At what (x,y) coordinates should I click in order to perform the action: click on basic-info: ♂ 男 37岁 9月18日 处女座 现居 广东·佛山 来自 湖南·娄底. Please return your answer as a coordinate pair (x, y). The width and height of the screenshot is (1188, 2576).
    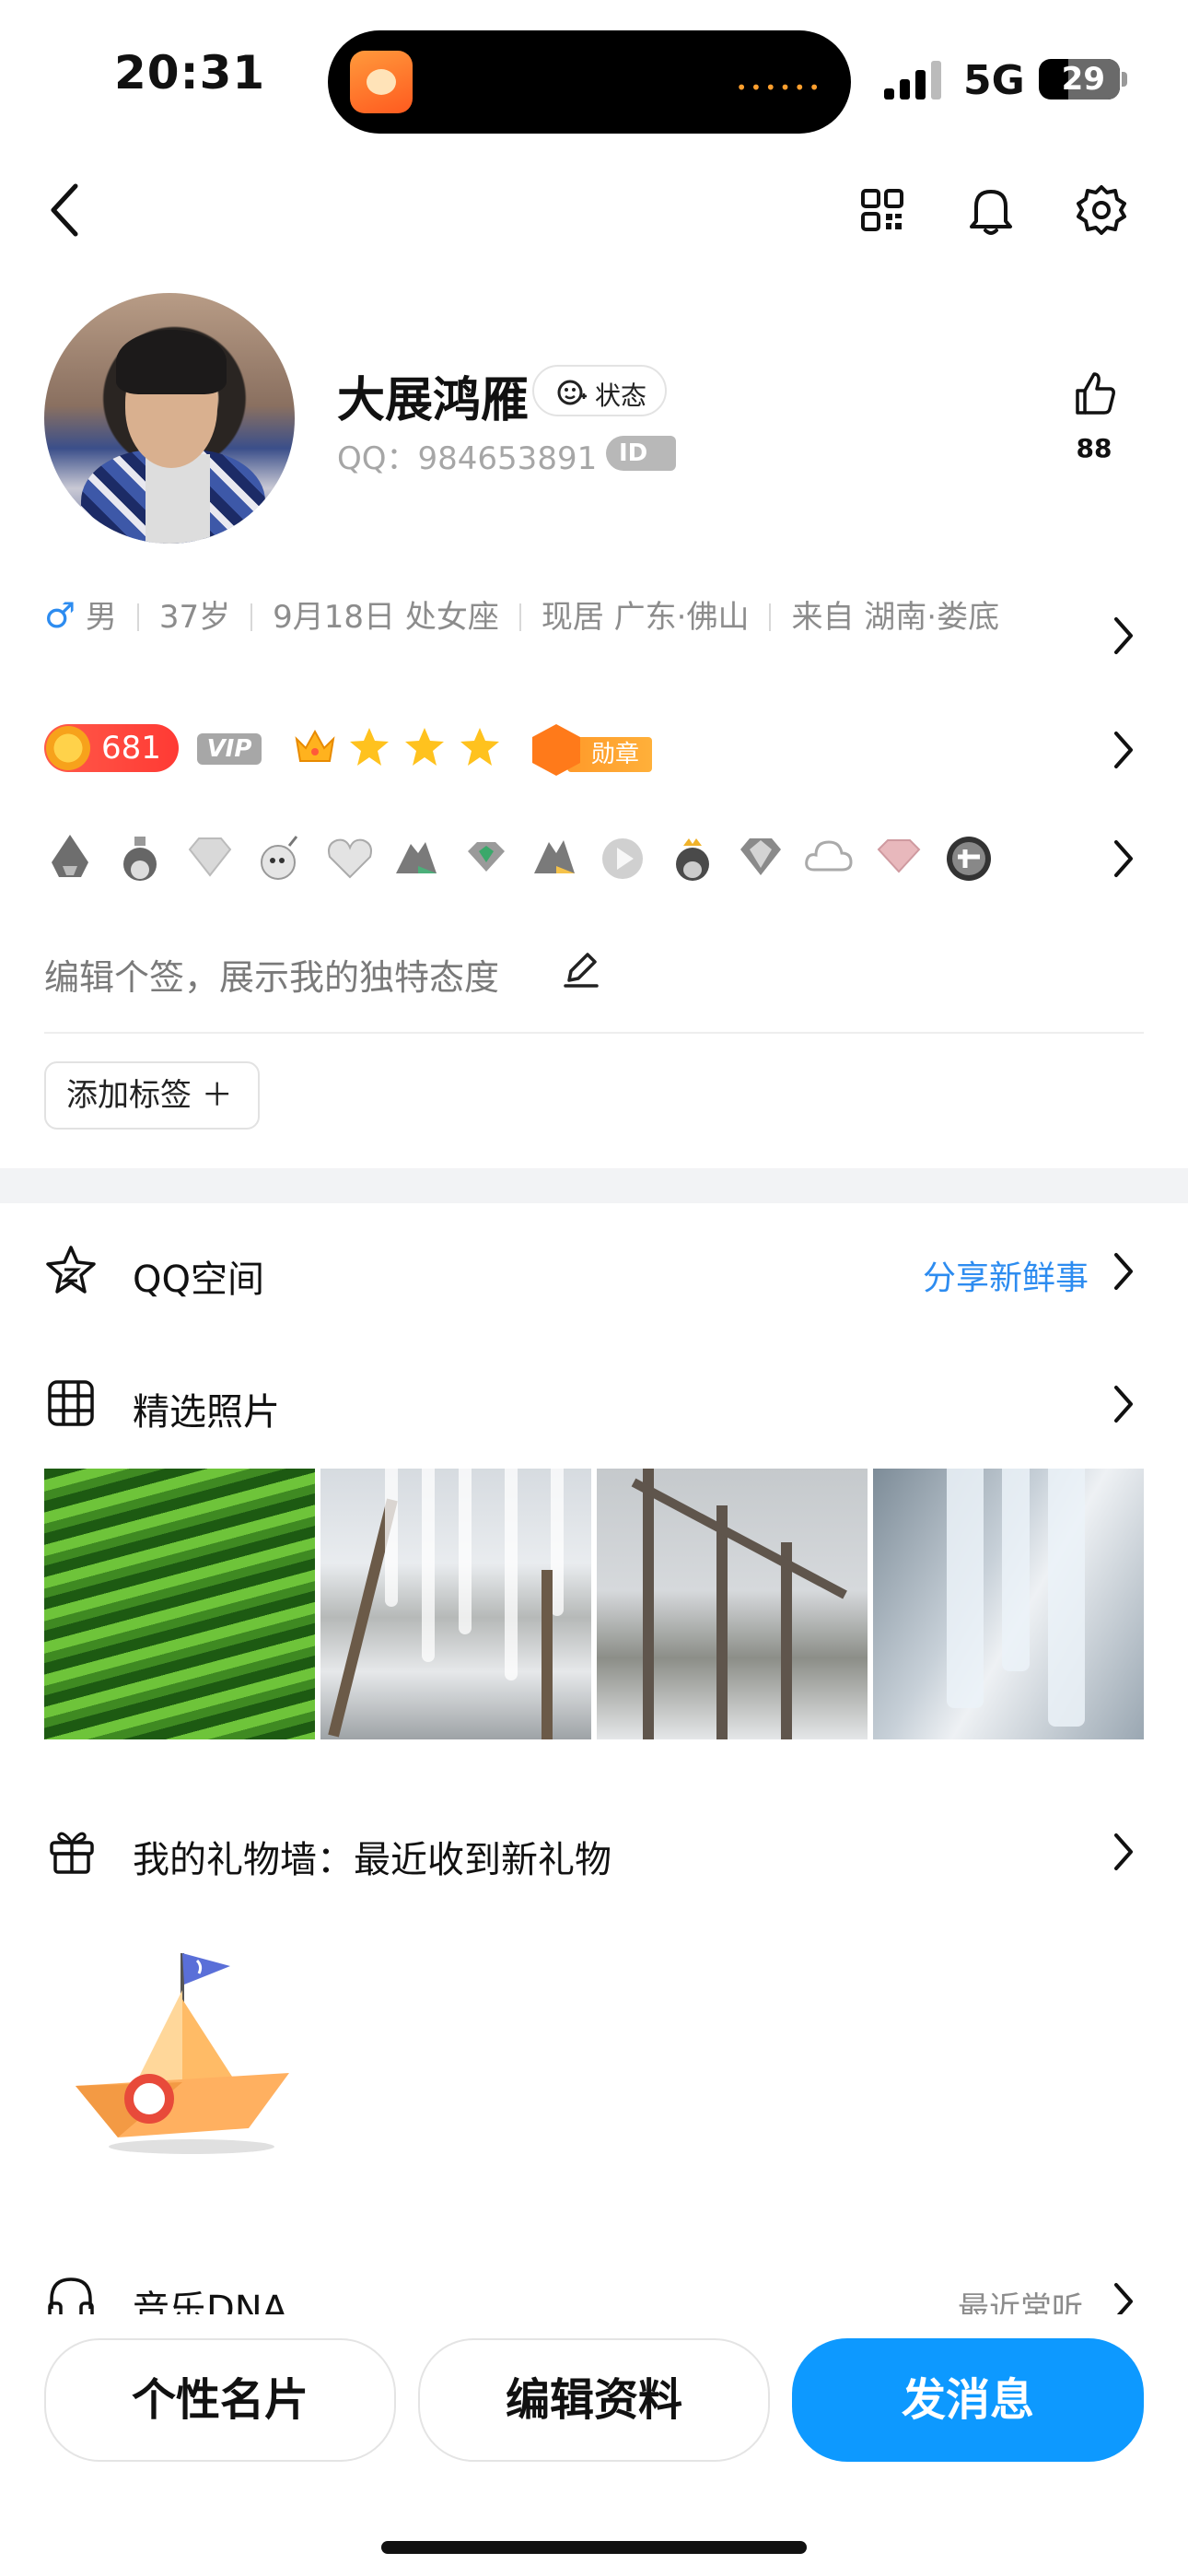
    Looking at the image, I should click on (546, 616).